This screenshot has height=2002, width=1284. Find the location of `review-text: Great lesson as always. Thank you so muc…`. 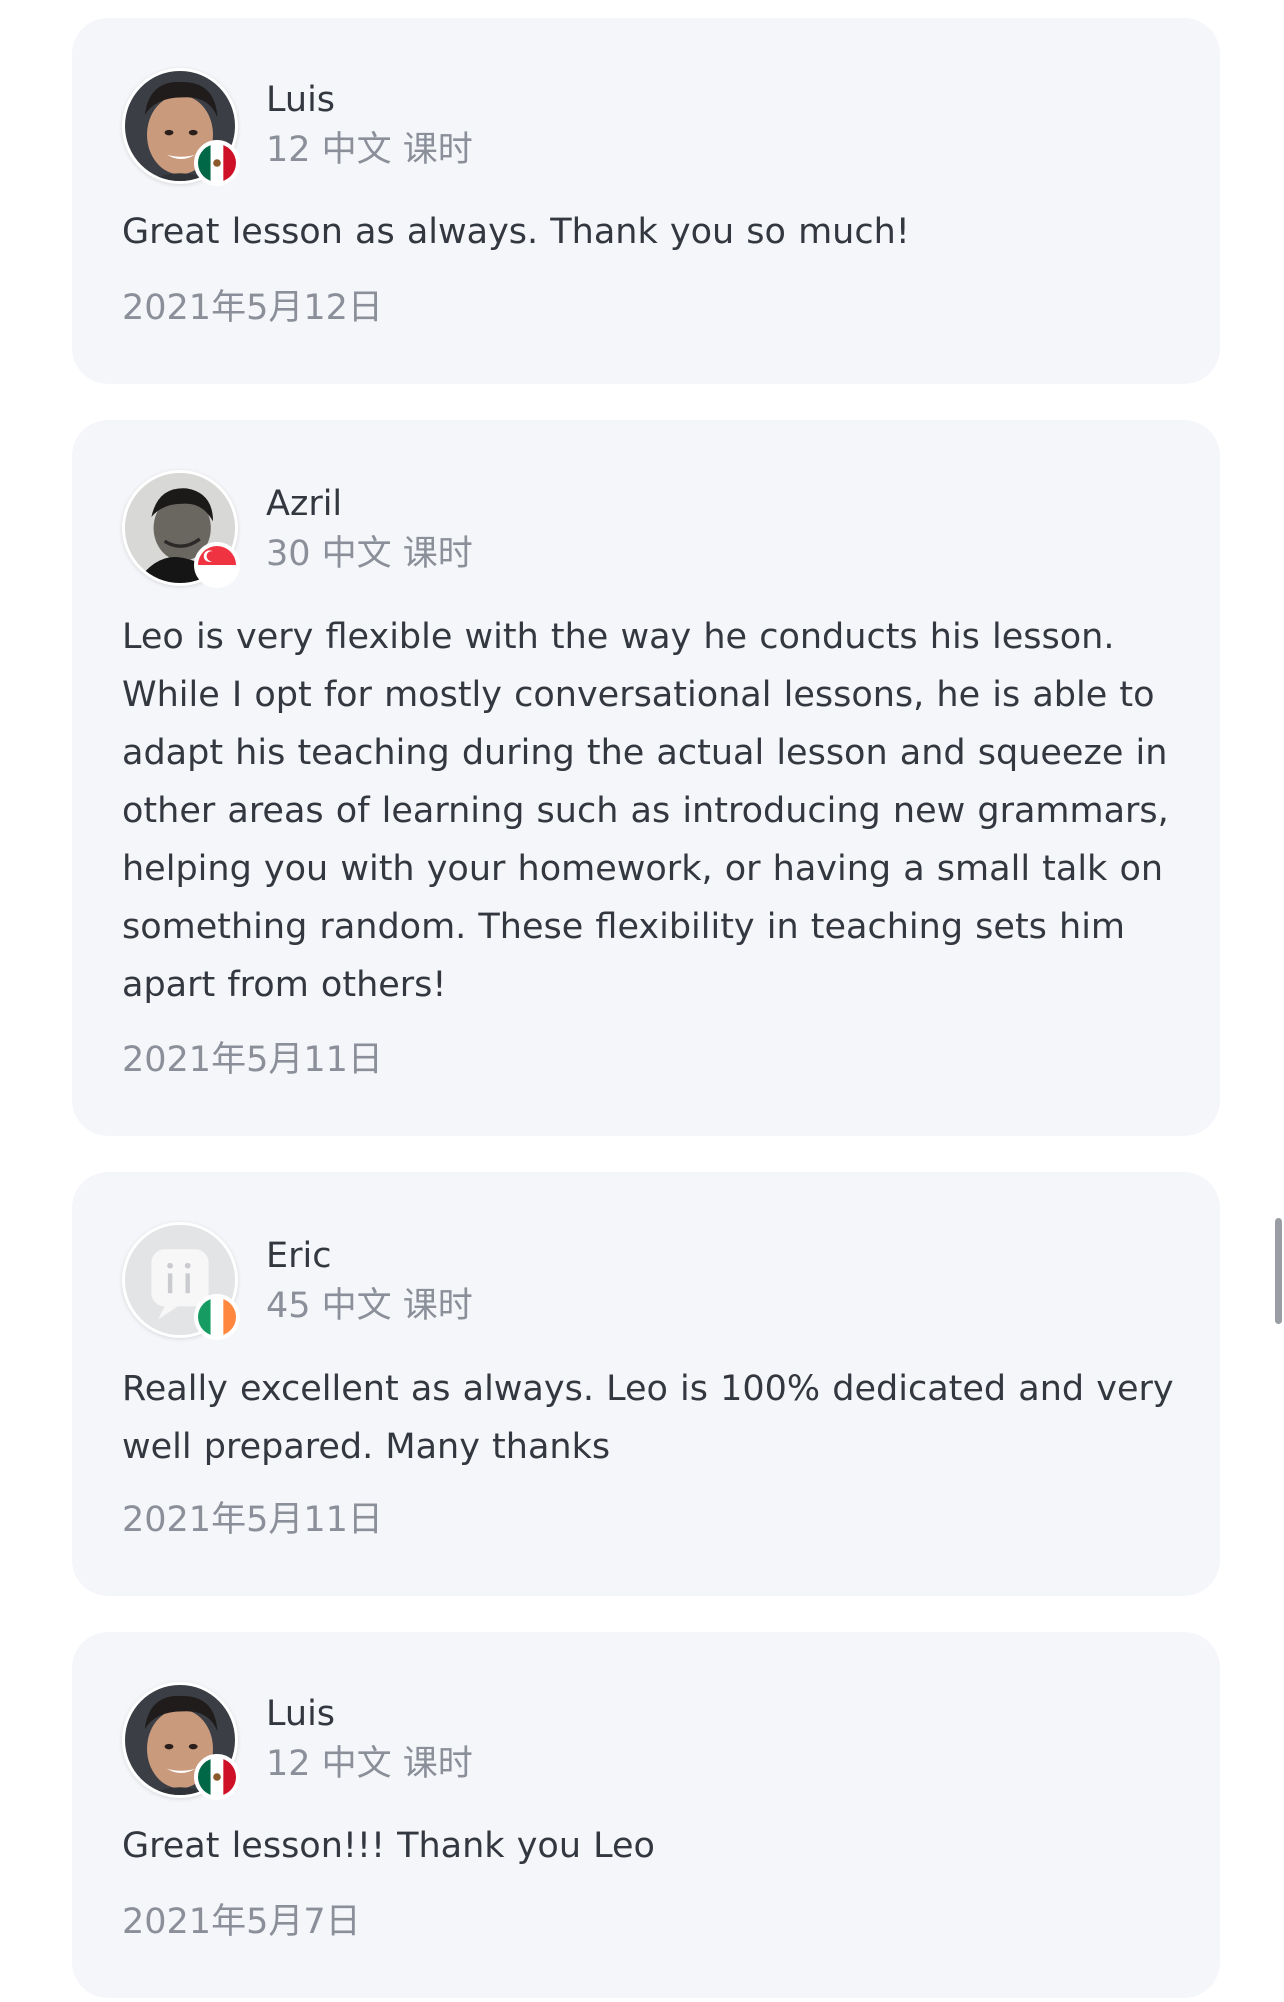

review-text: Great lesson as always. Thank you so muc… is located at coordinates (516, 232).